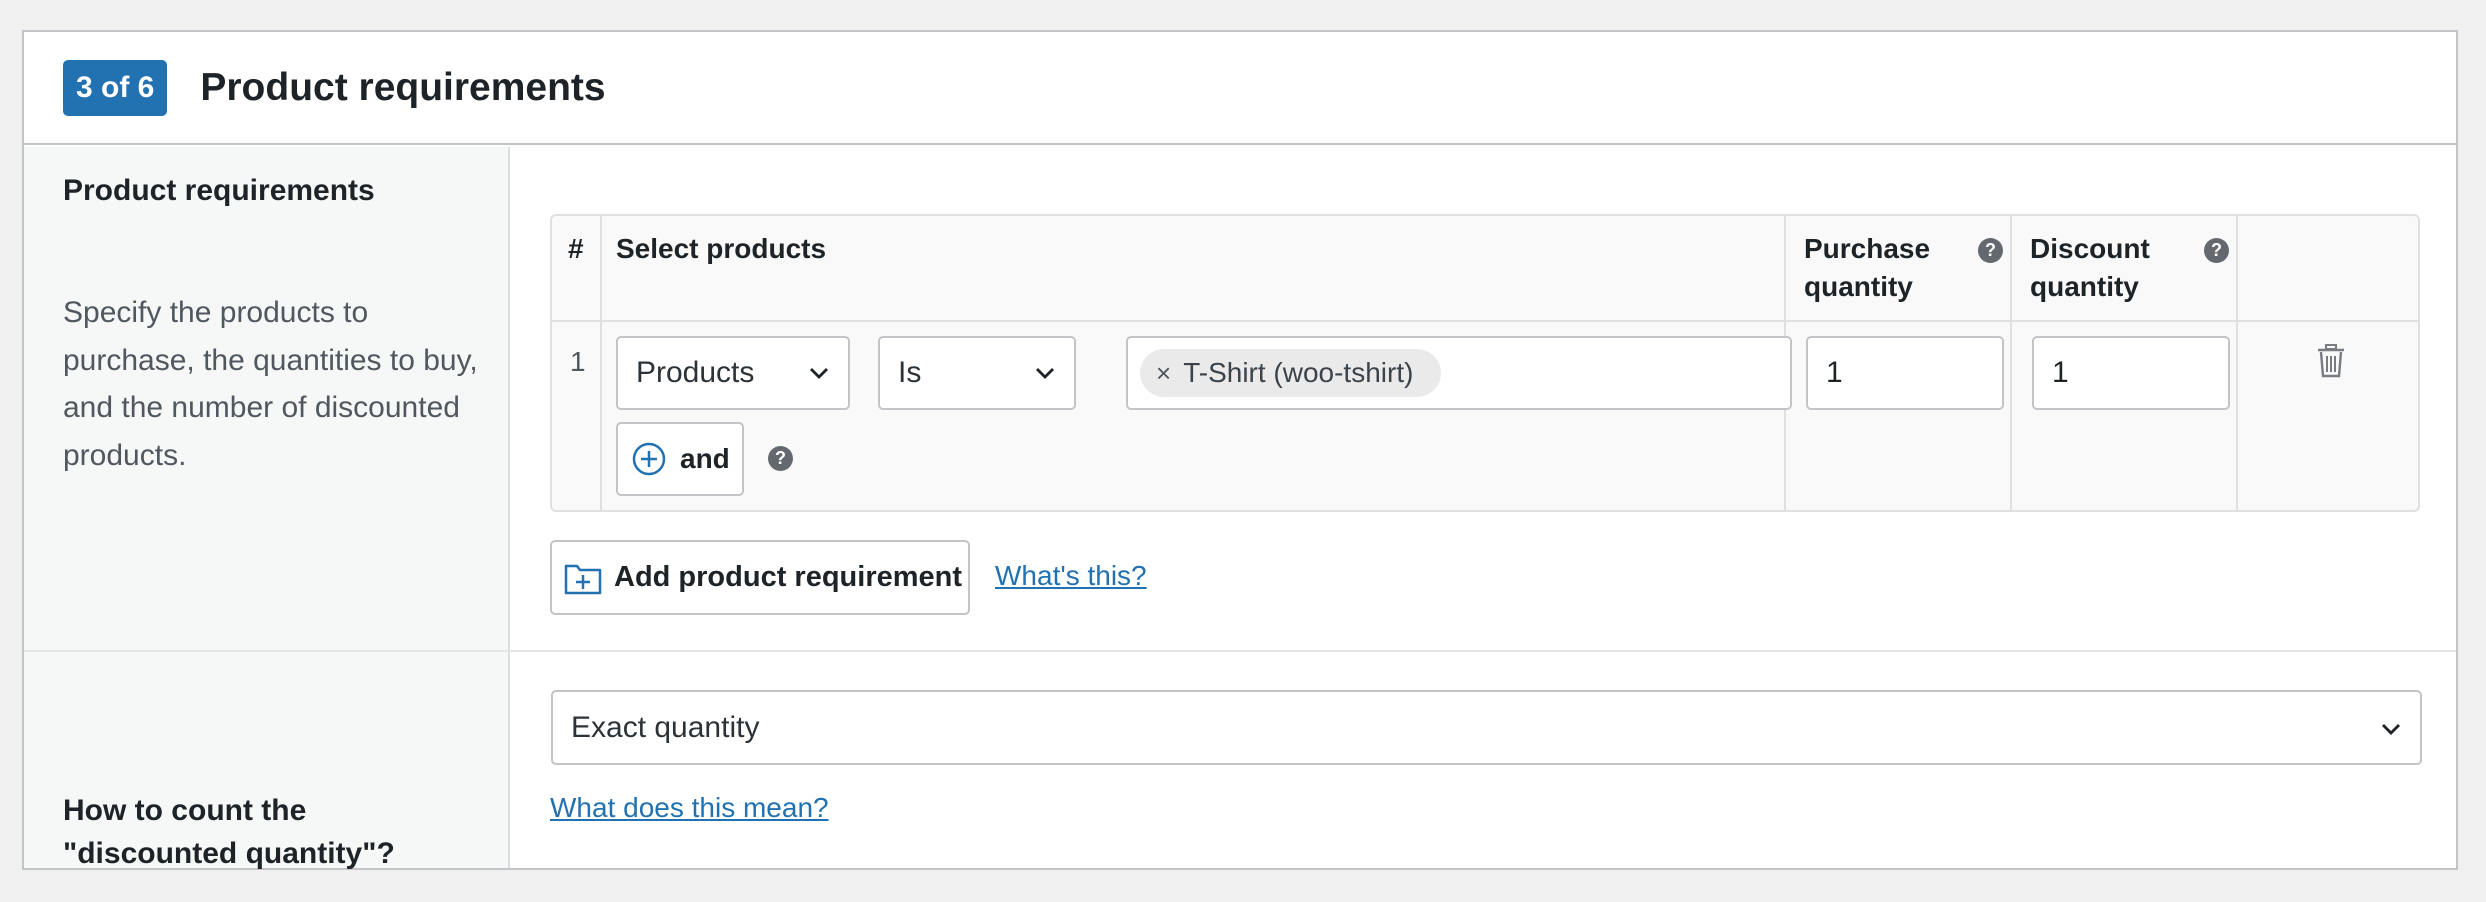 This screenshot has height=902, width=2486. Describe the element at coordinates (721, 248) in the screenshot. I see `header-select-products: Select products` at that location.